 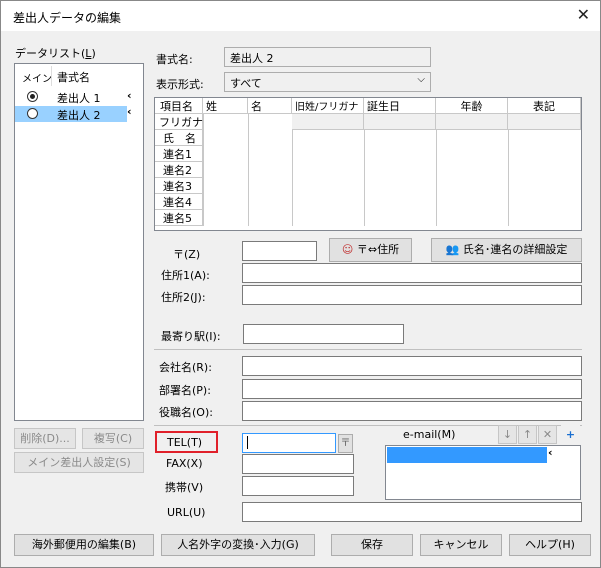 I want to click on dept-input, so click(x=412, y=389).